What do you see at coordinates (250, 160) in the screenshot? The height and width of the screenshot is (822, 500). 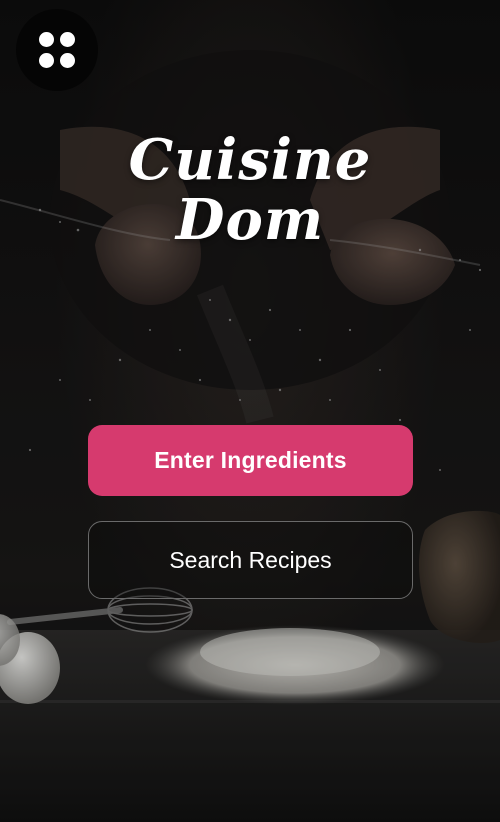 I see `logo-line-1: Cuisine` at bounding box center [250, 160].